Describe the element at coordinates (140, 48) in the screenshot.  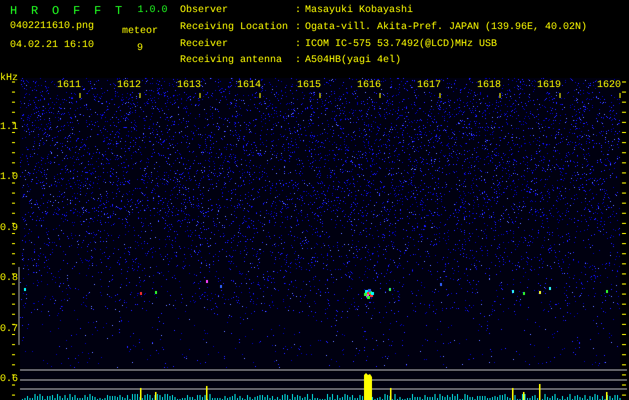
I see `meteor-count: 9` at that location.